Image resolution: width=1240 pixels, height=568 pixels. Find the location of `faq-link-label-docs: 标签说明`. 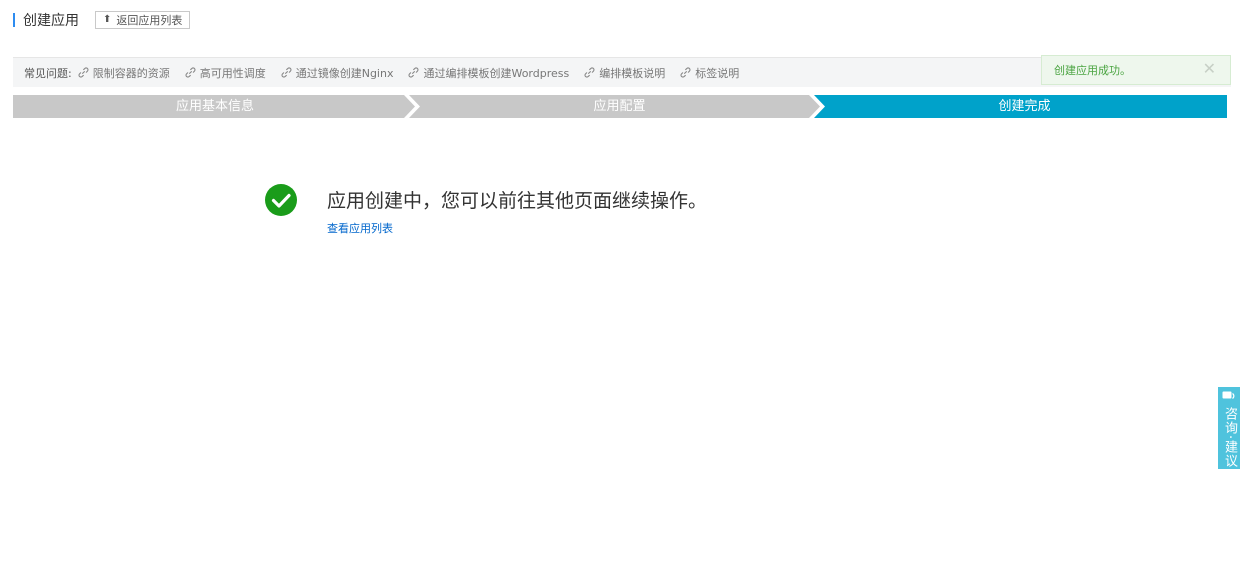

faq-link-label-docs: 标签说明 is located at coordinates (709, 73).